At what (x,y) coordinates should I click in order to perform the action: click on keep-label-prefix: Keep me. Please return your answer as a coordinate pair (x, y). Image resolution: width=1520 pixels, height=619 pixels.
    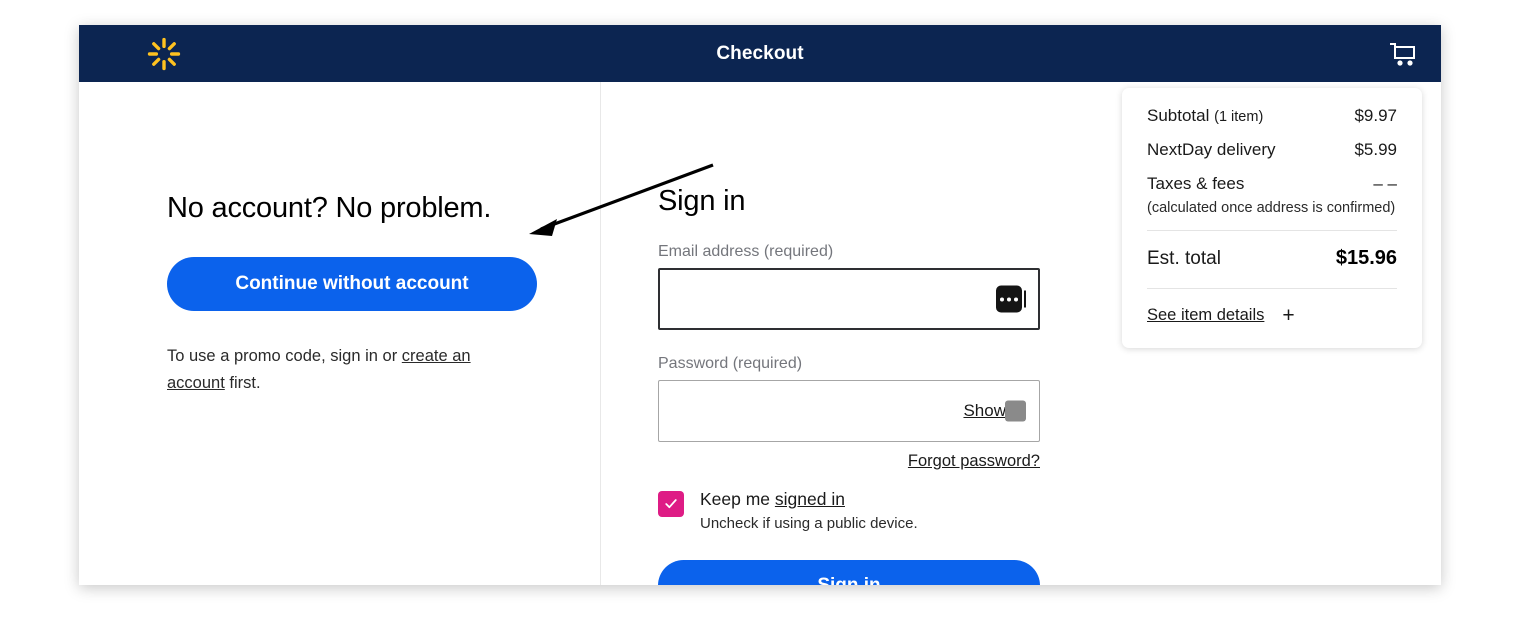
    Looking at the image, I should click on (737, 499).